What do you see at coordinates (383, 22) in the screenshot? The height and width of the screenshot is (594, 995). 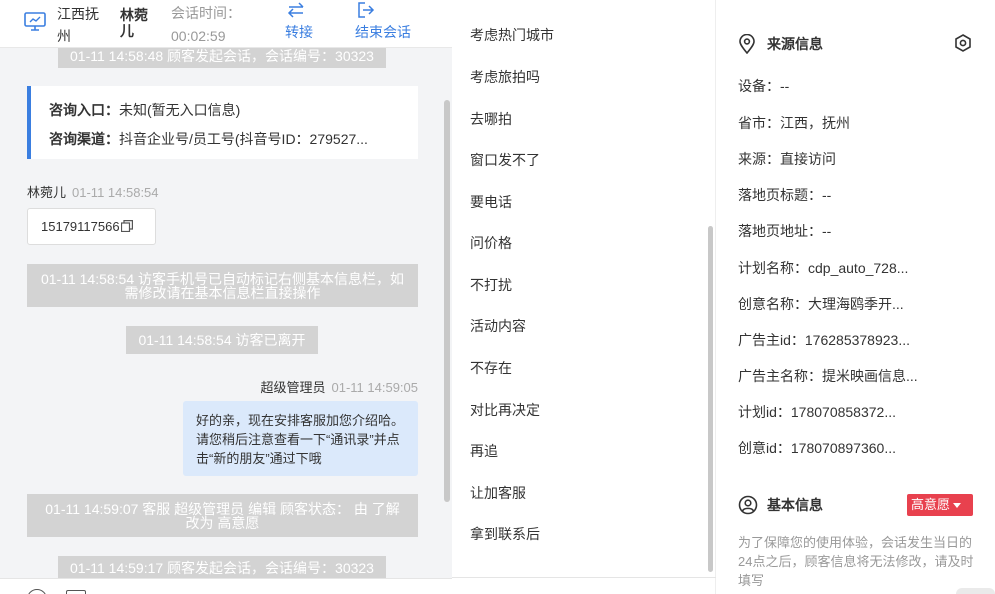 I see `end-session-button: 结束会话` at bounding box center [383, 22].